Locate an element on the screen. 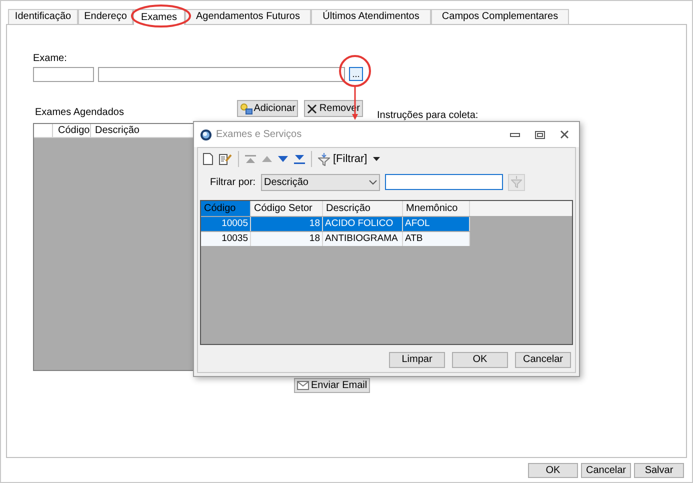 This screenshot has height=483, width=693. table-cell: 10035 is located at coordinates (226, 239).